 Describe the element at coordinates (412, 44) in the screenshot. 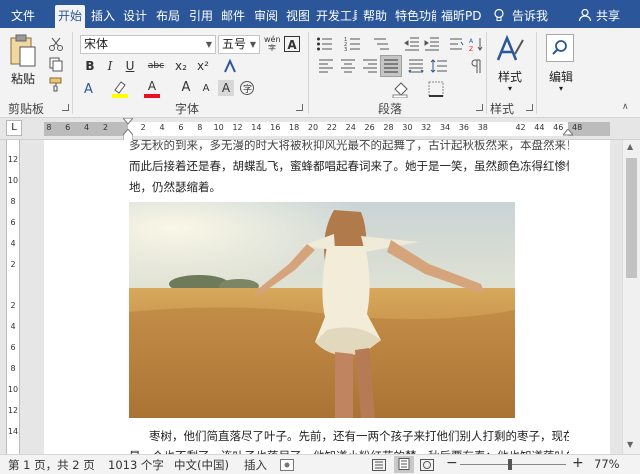

I see `decrease-indent-icon` at that location.